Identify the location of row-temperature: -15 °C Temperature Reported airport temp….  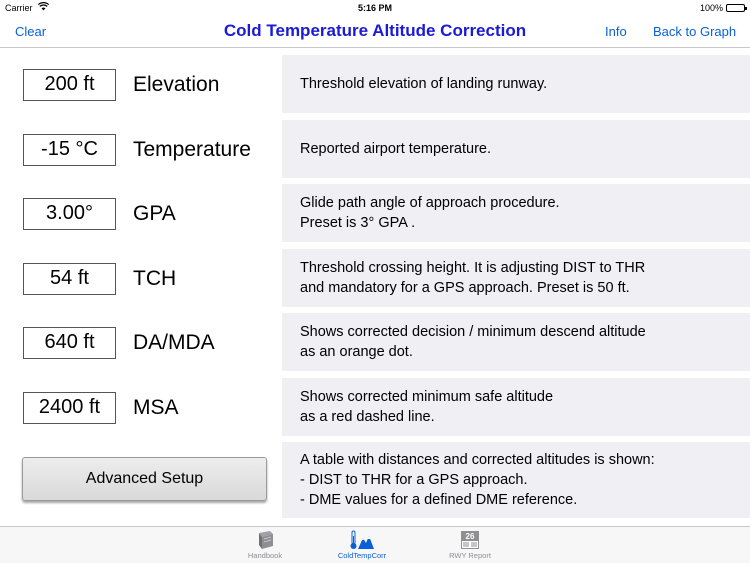
(375, 148).